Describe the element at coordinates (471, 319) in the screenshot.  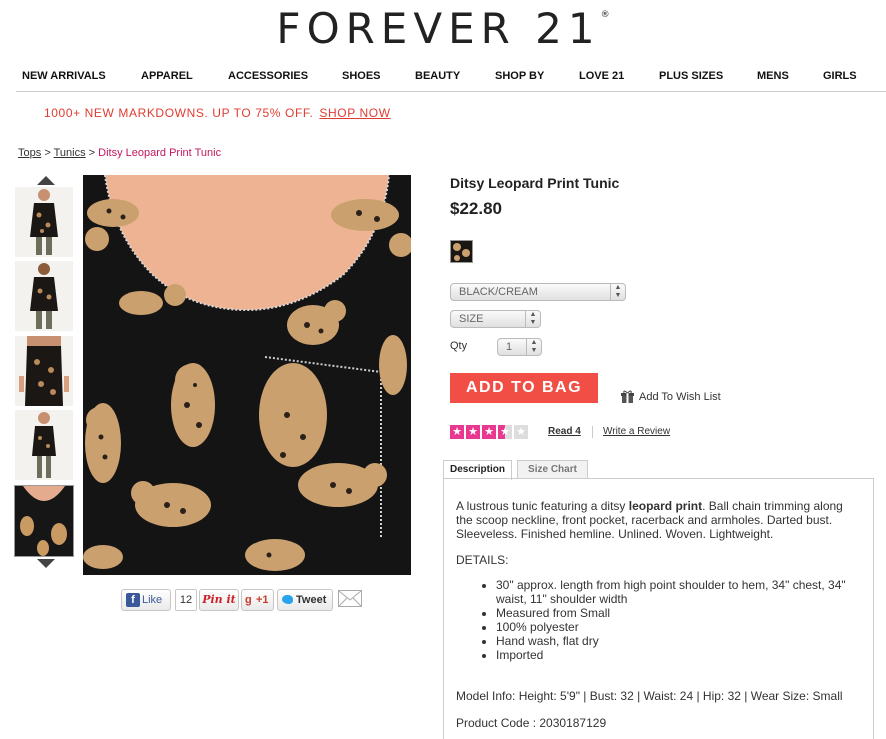
I see `size-select-value: SIZE` at that location.